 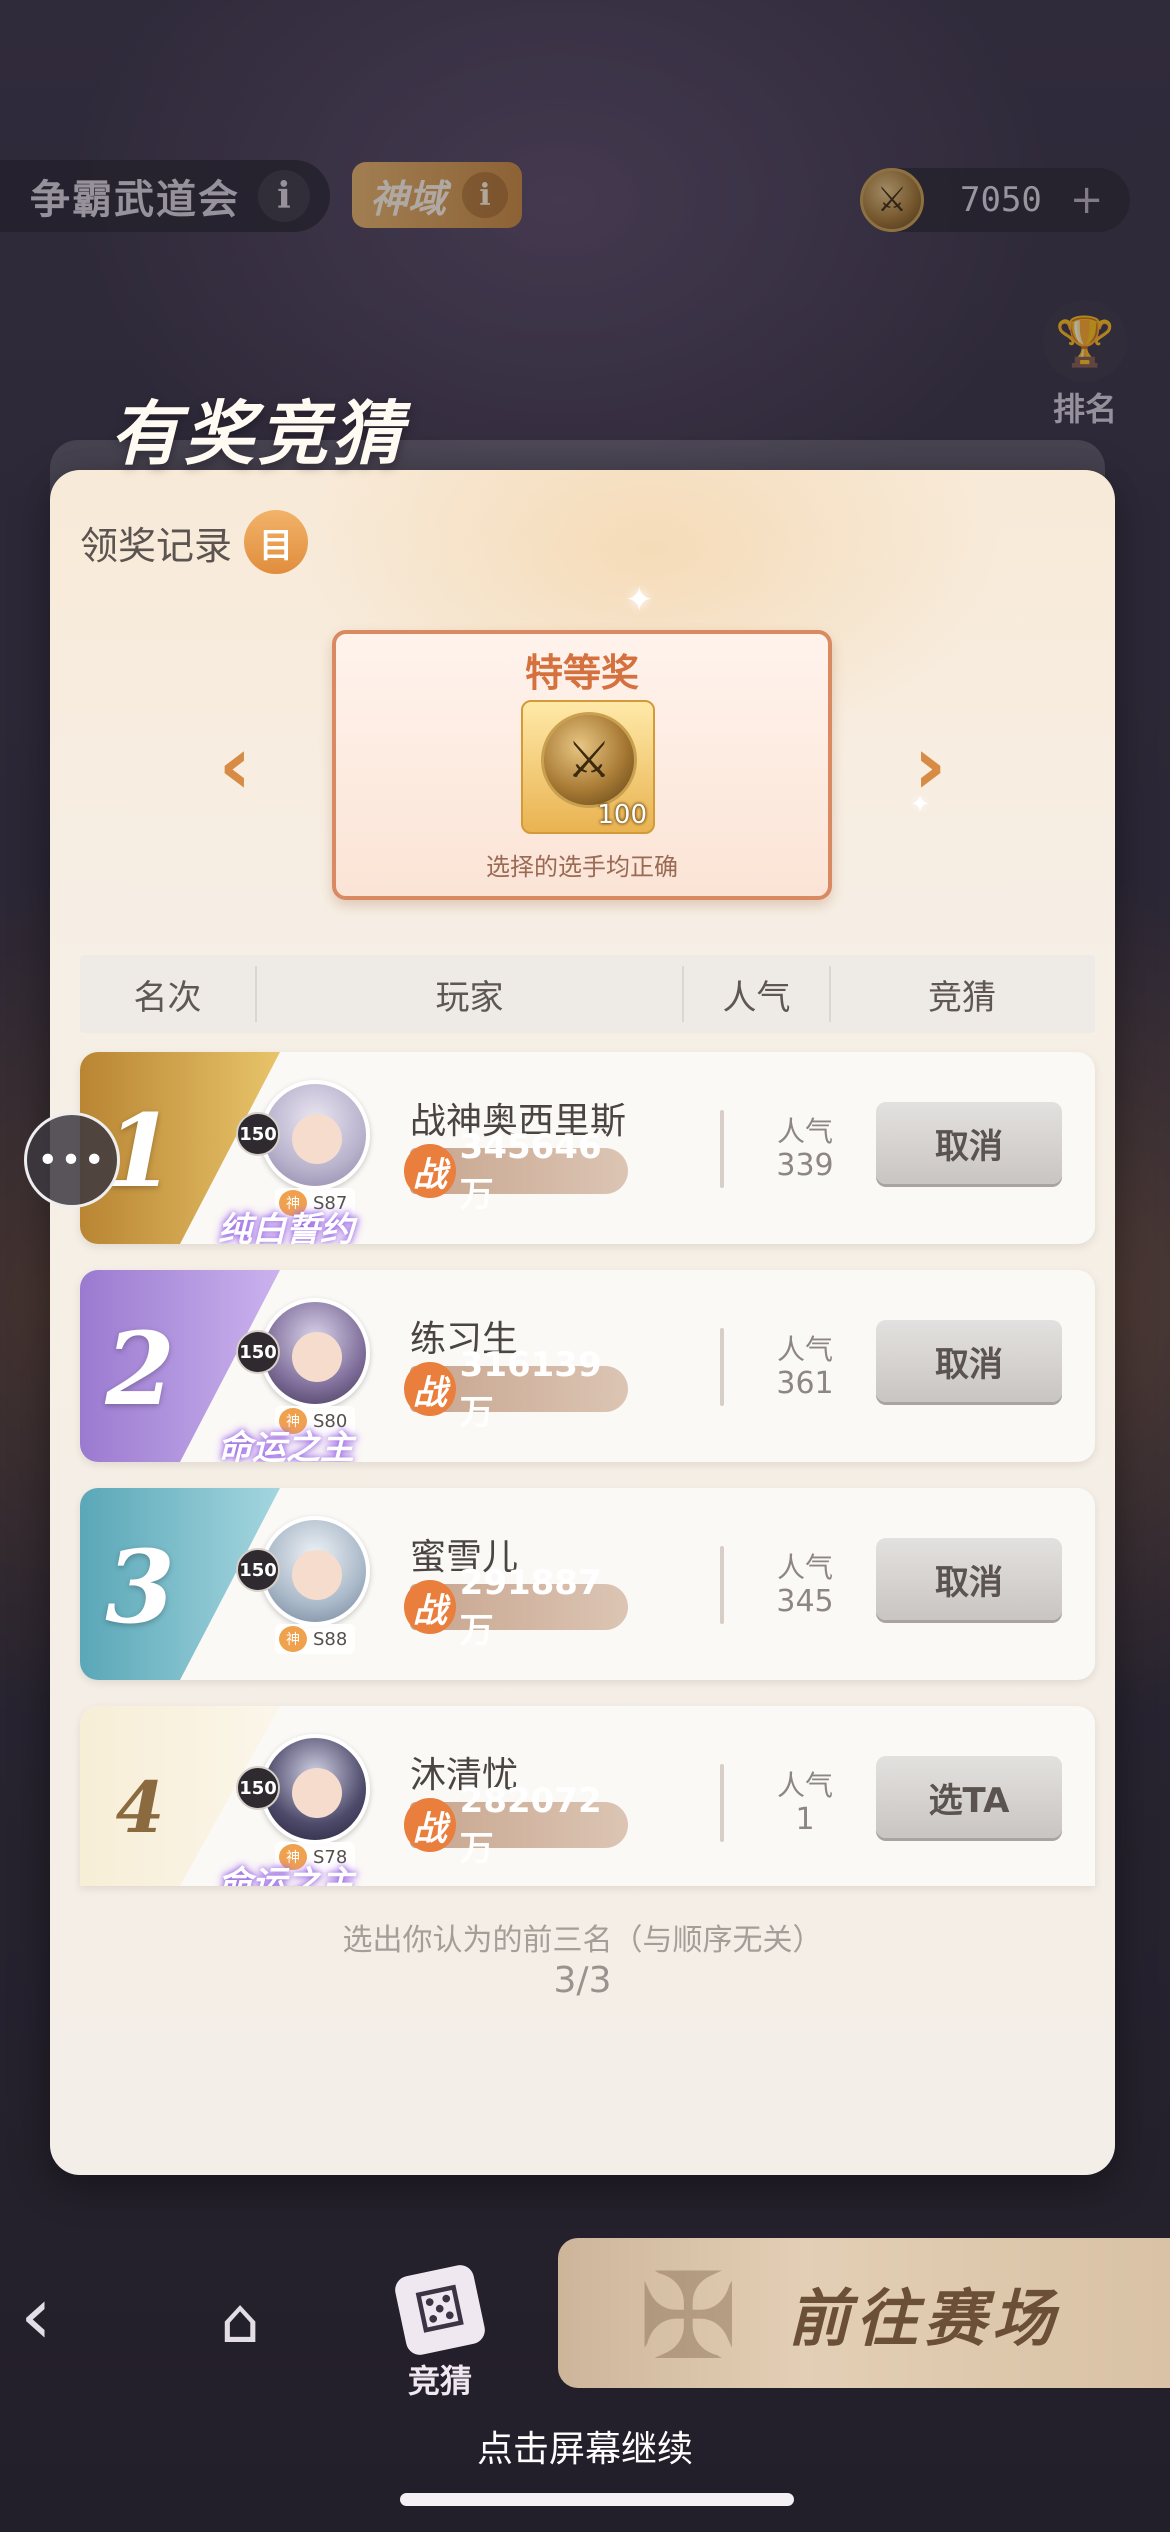 What do you see at coordinates (688, 2317) in the screenshot?
I see `sword-icon: ✠` at bounding box center [688, 2317].